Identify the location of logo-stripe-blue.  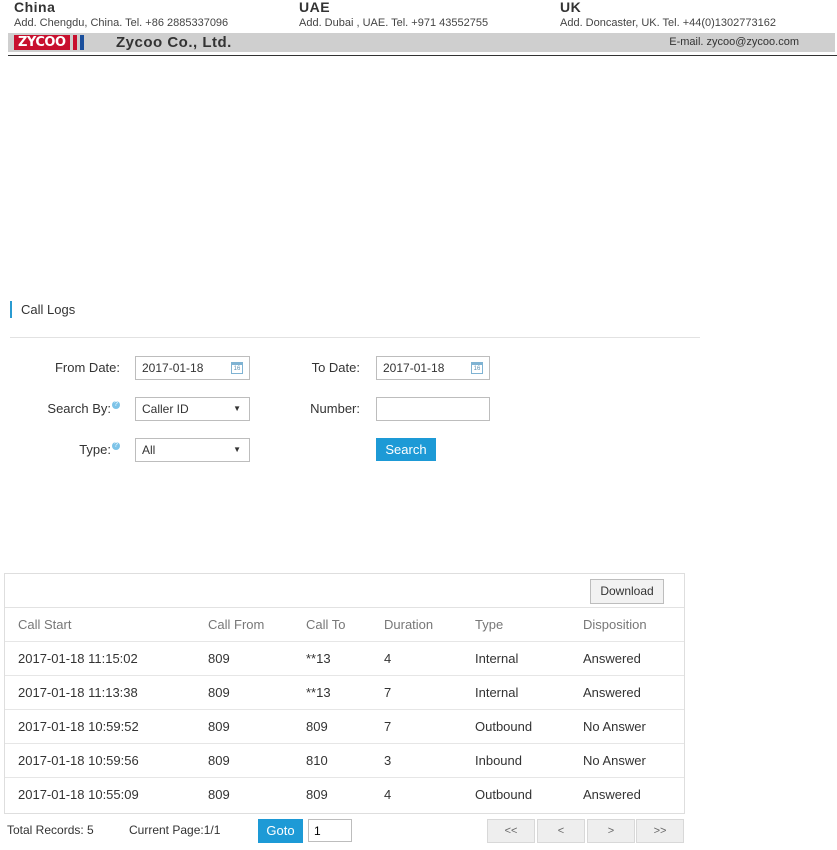
(81, 42).